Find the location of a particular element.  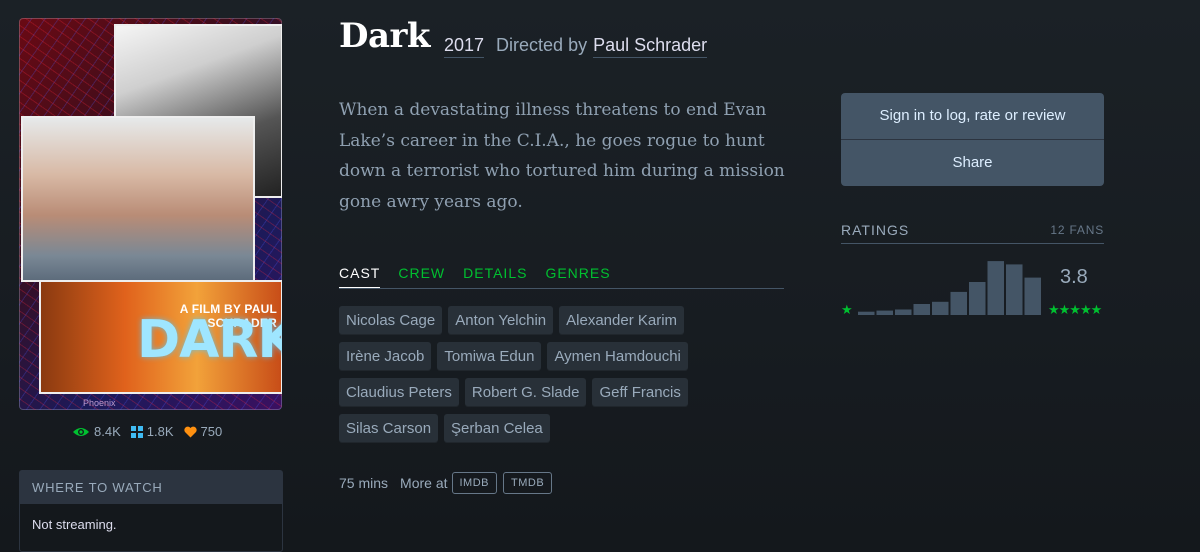

cast-member: Alexander Karim is located at coordinates (622, 320).